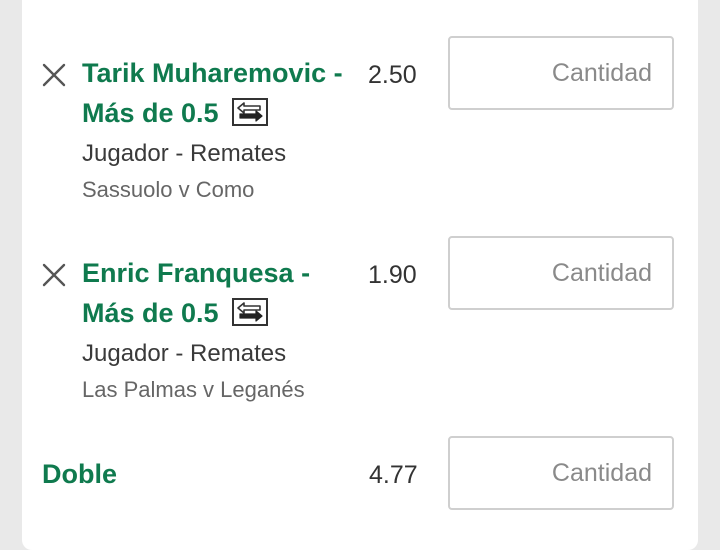 The height and width of the screenshot is (550, 720). I want to click on selection-title: Tarik Muharemovic - Más de 0.5, so click(217, 93).